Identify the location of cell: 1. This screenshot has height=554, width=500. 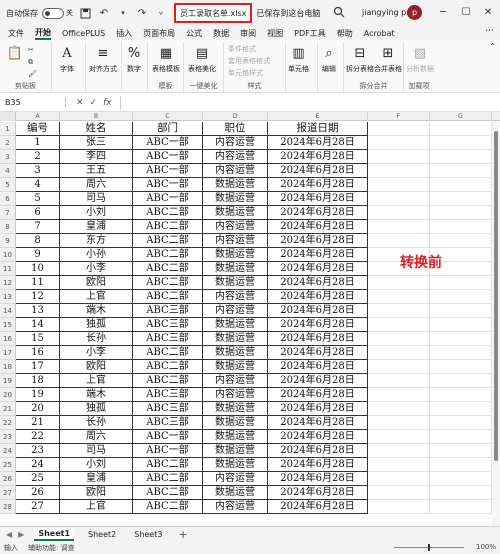
(38, 143).